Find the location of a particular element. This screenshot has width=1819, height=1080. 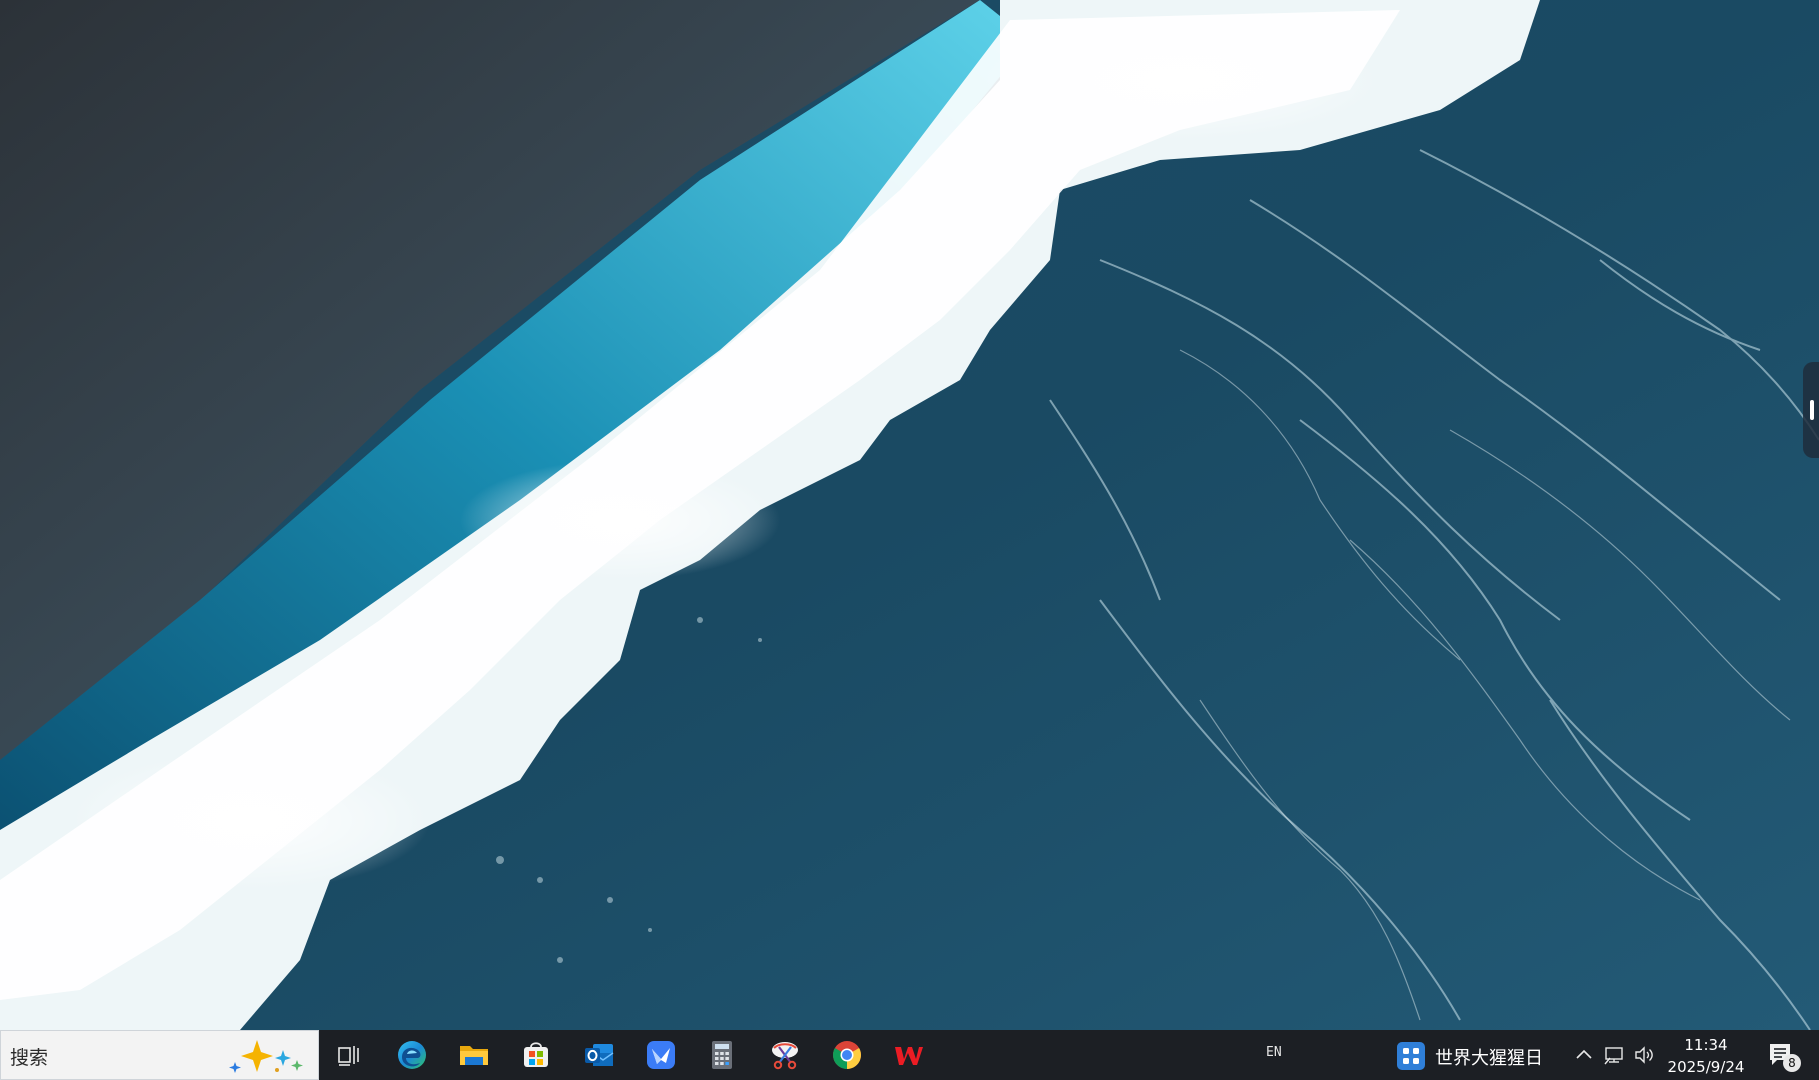

volume-icon is located at coordinates (1644, 1055).